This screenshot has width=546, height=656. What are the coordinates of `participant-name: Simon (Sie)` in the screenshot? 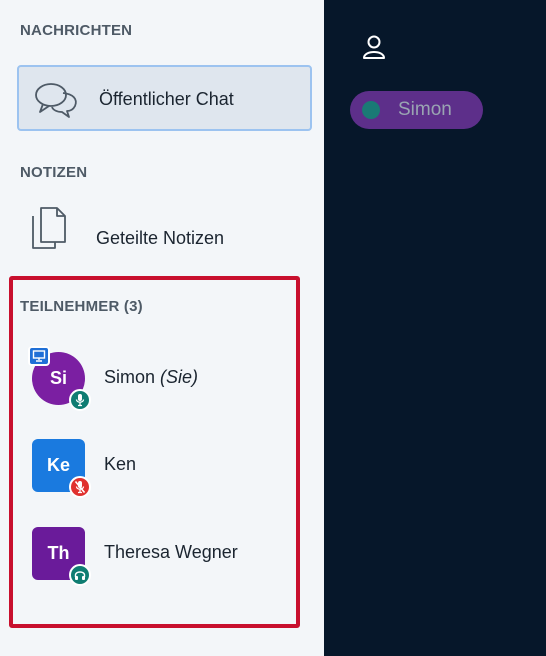 It's located at (151, 377).